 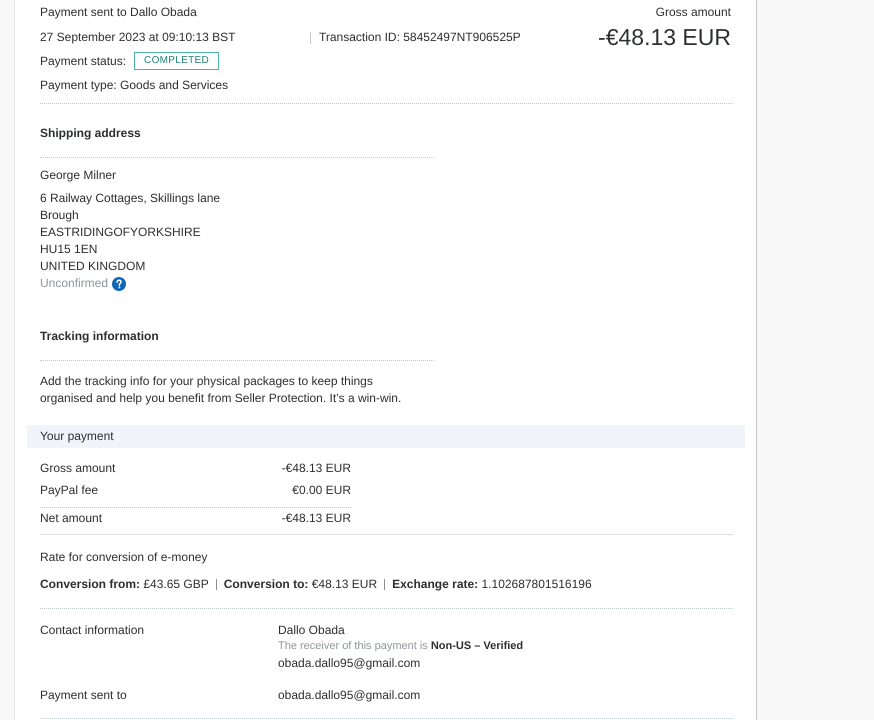 I want to click on address-line: UNITED KINGDOM, so click(x=93, y=266).